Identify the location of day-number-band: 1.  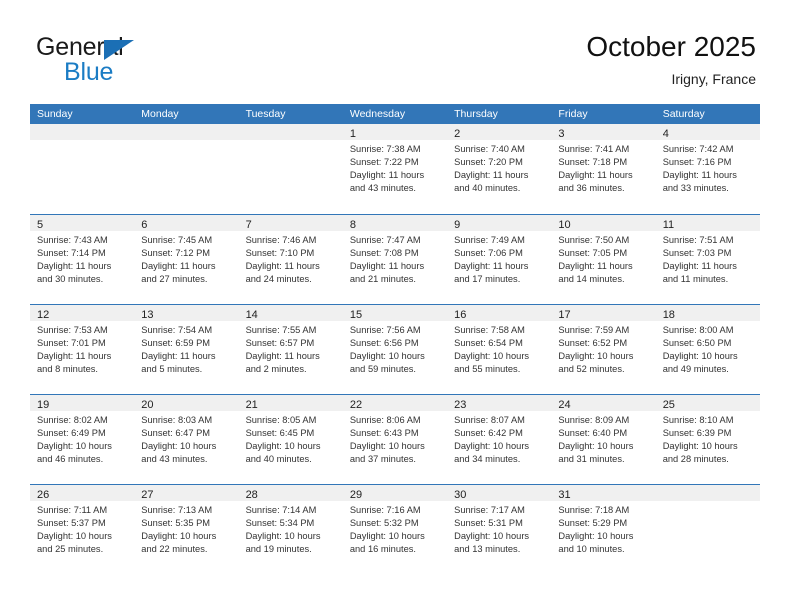
(395, 132).